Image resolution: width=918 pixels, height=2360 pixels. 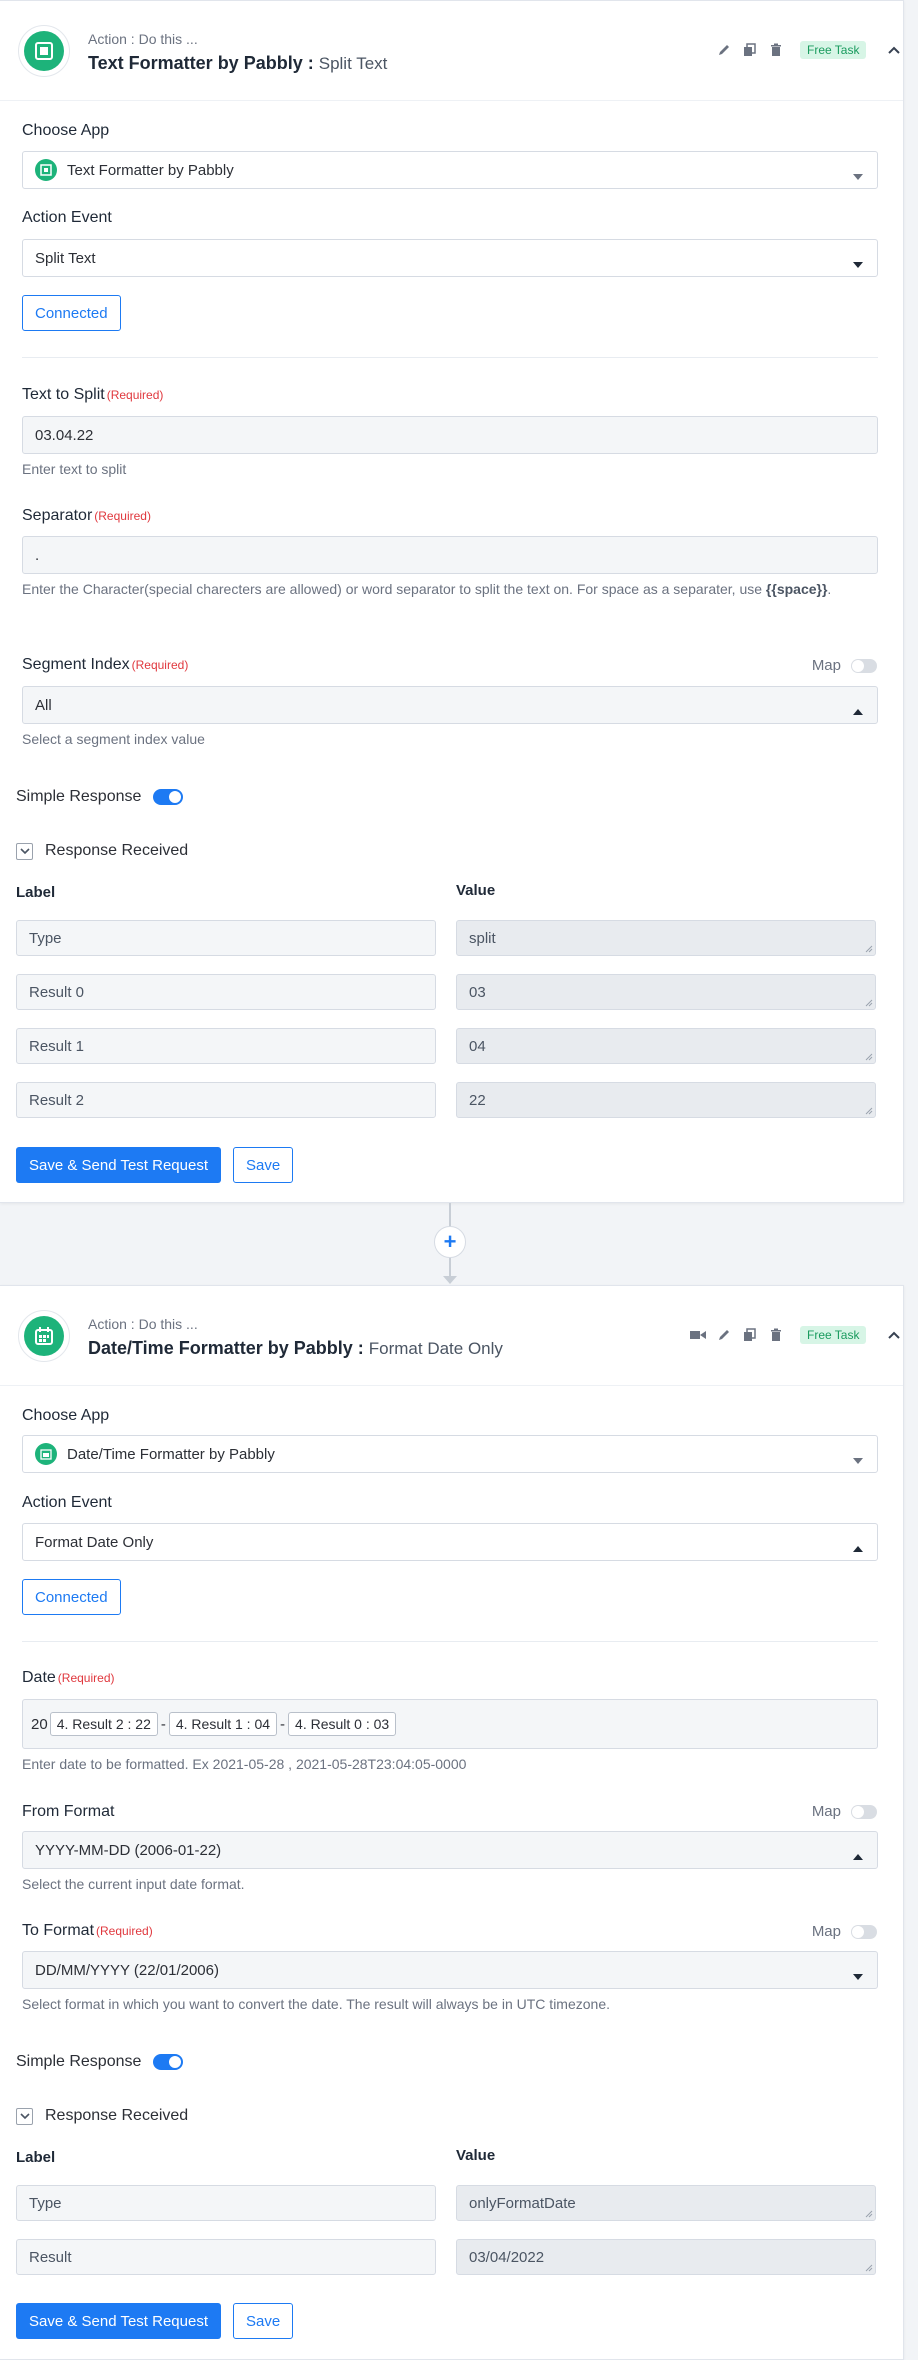 What do you see at coordinates (450, 705) in the screenshot?
I see `segment-index-select: All` at bounding box center [450, 705].